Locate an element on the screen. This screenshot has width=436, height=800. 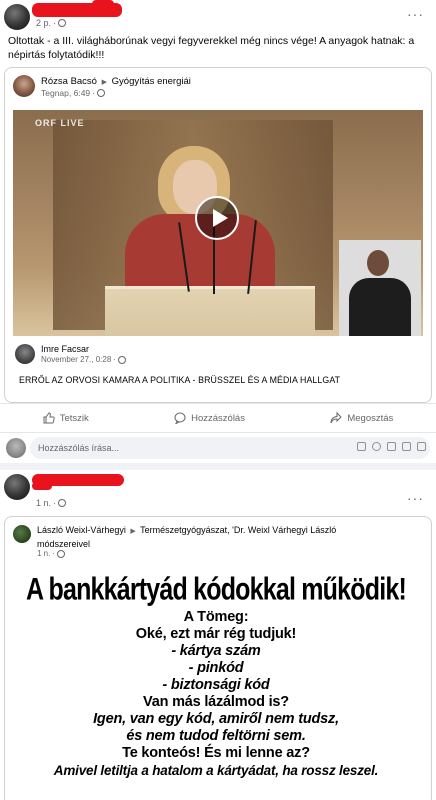
post-time: 2 p. is located at coordinates (43, 23).